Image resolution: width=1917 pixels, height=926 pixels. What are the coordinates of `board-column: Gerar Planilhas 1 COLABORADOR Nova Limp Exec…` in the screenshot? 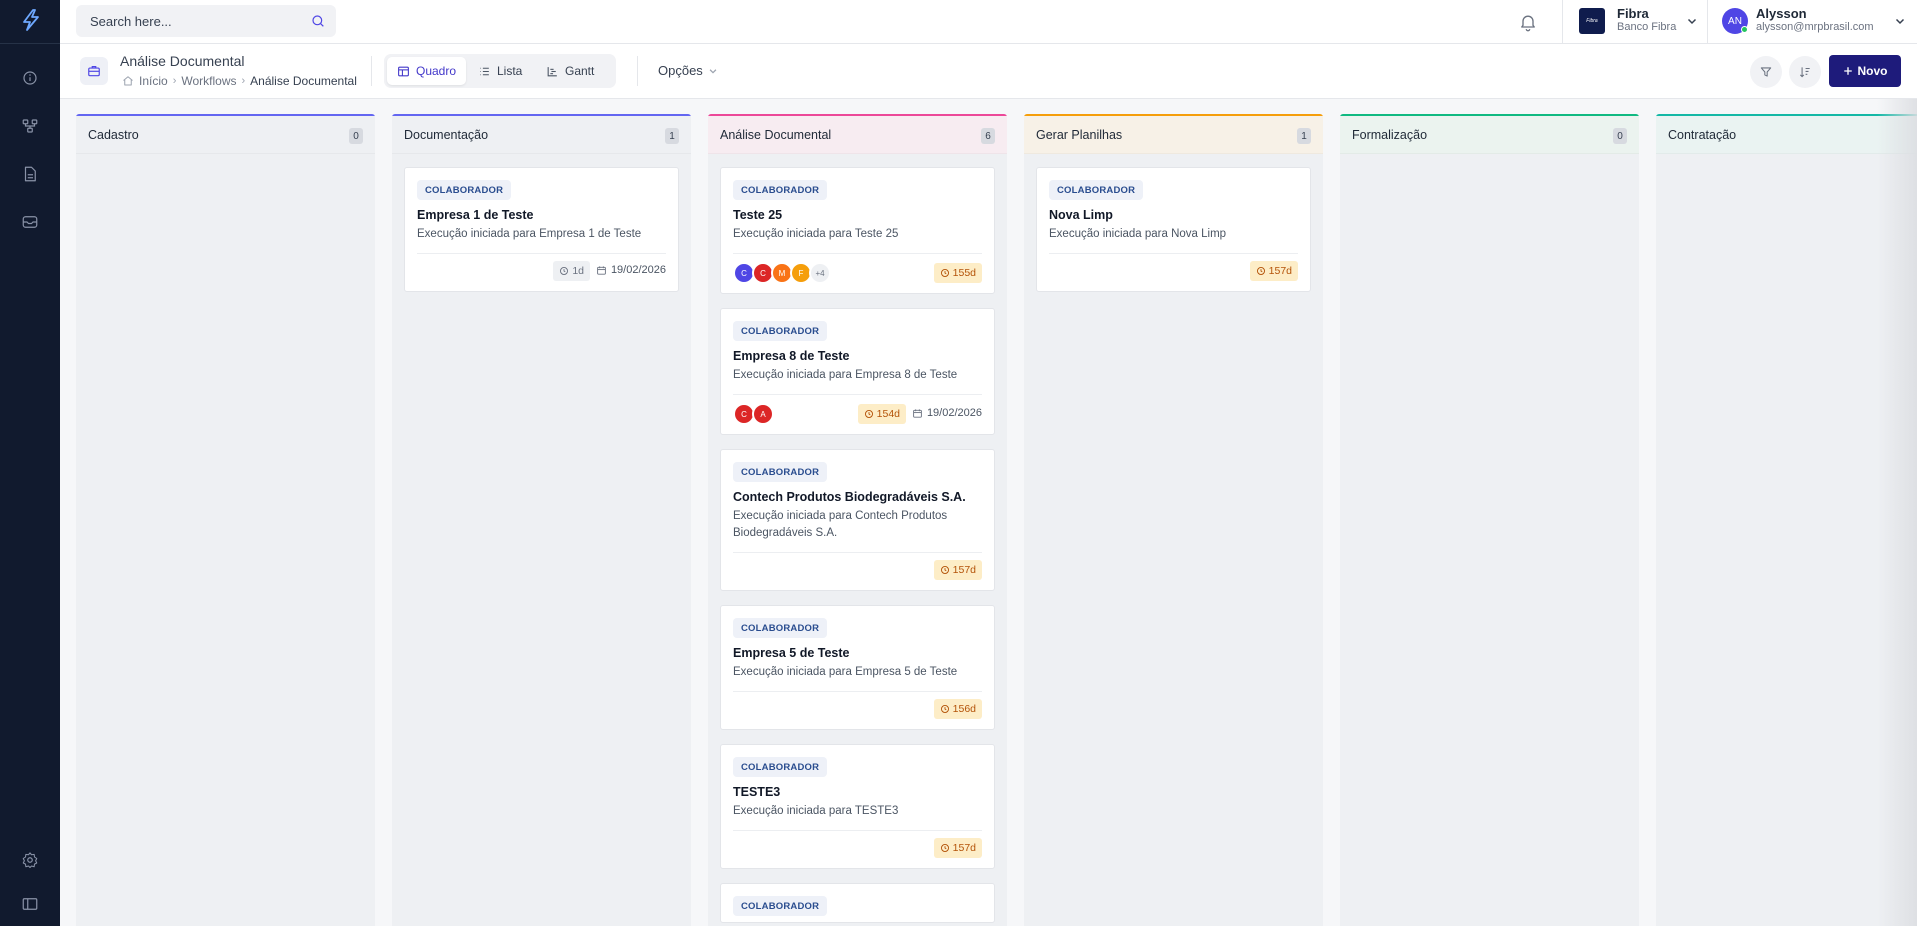 It's located at (1173, 520).